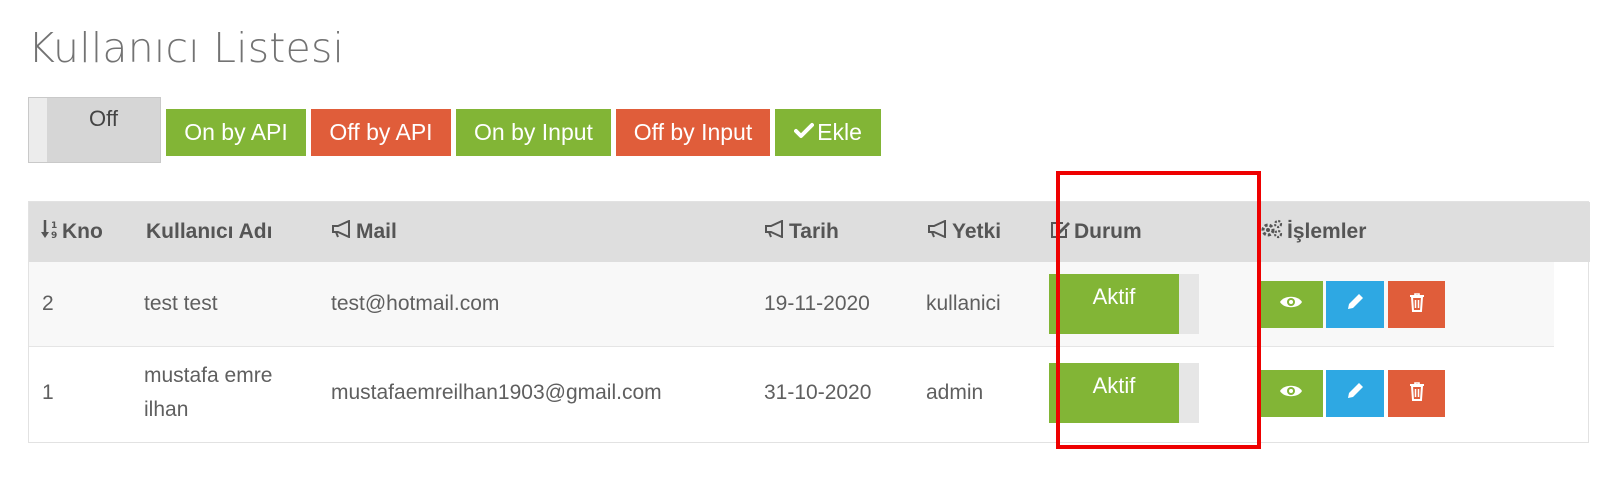 The image size is (1616, 477). I want to click on power-toggle: Off, so click(94, 130).